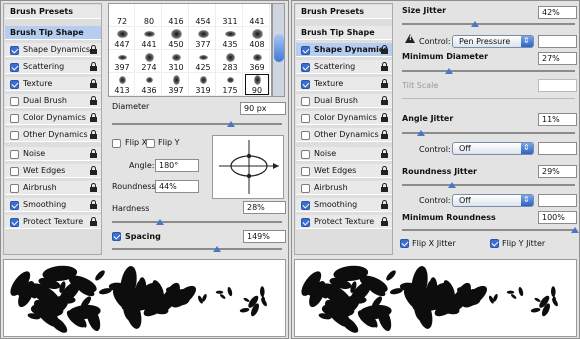  What do you see at coordinates (176, 61) in the screenshot?
I see `brush-tip-cell: 310` at bounding box center [176, 61].